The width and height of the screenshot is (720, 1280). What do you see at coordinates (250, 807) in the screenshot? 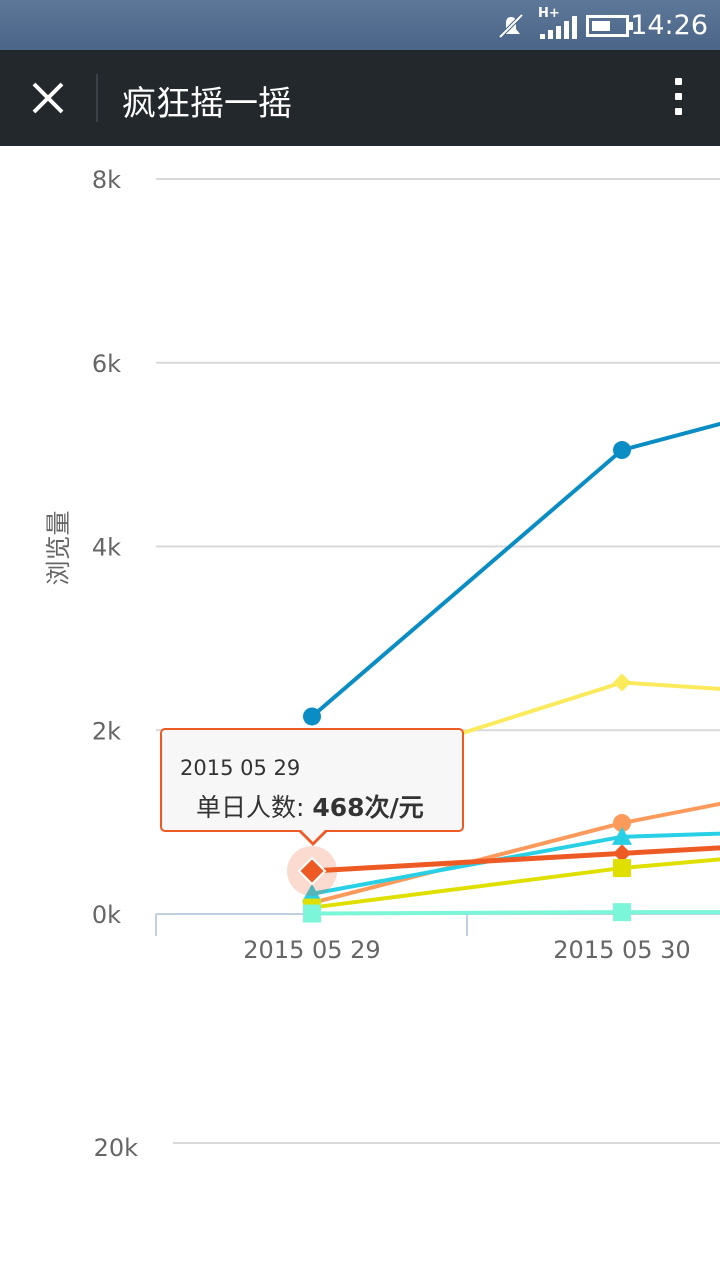
I see `tooltip-label: 单日人数:` at bounding box center [250, 807].